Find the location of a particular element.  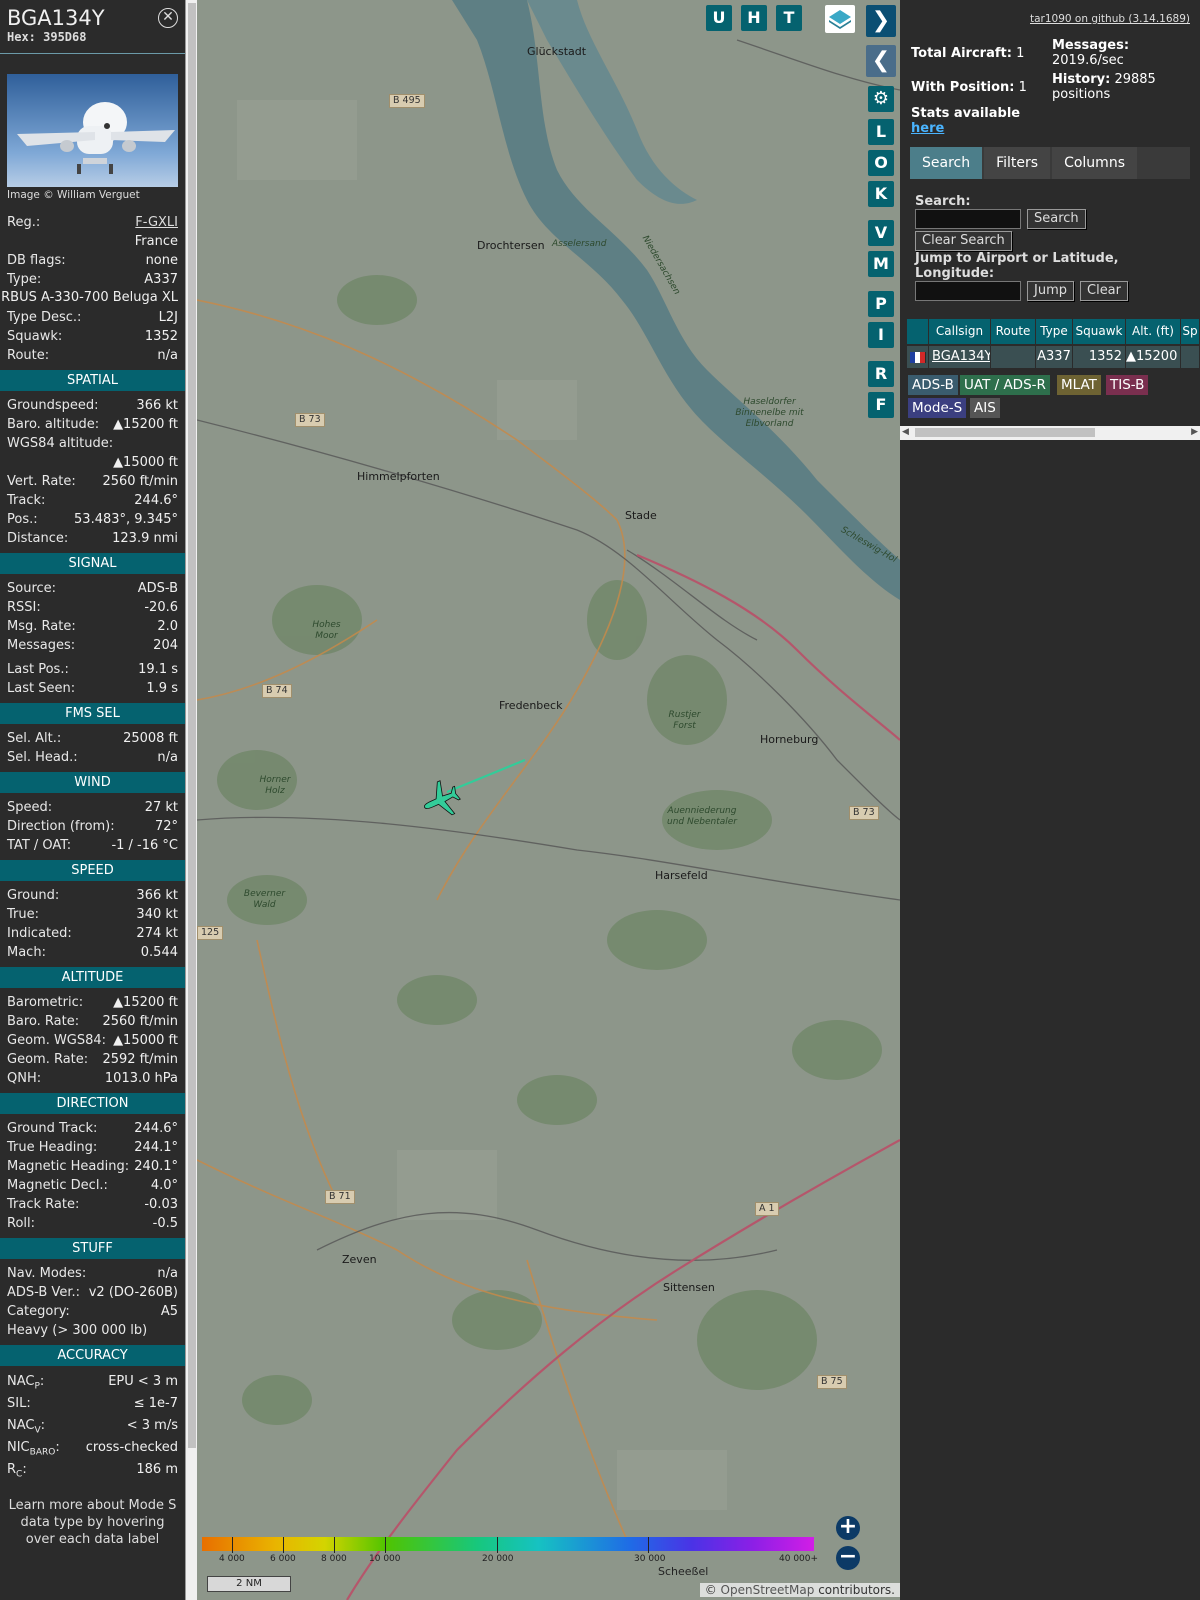

row-true-heading: True Heading: 244.1° is located at coordinates (92, 1147).